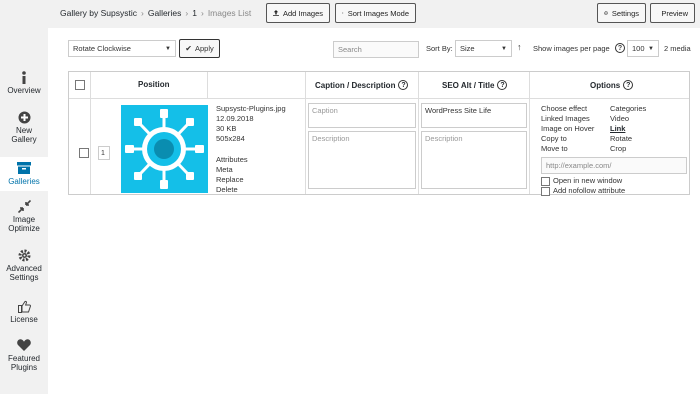 The width and height of the screenshot is (700, 394). Describe the element at coordinates (362, 160) in the screenshot. I see `description-textarea: Description` at that location.